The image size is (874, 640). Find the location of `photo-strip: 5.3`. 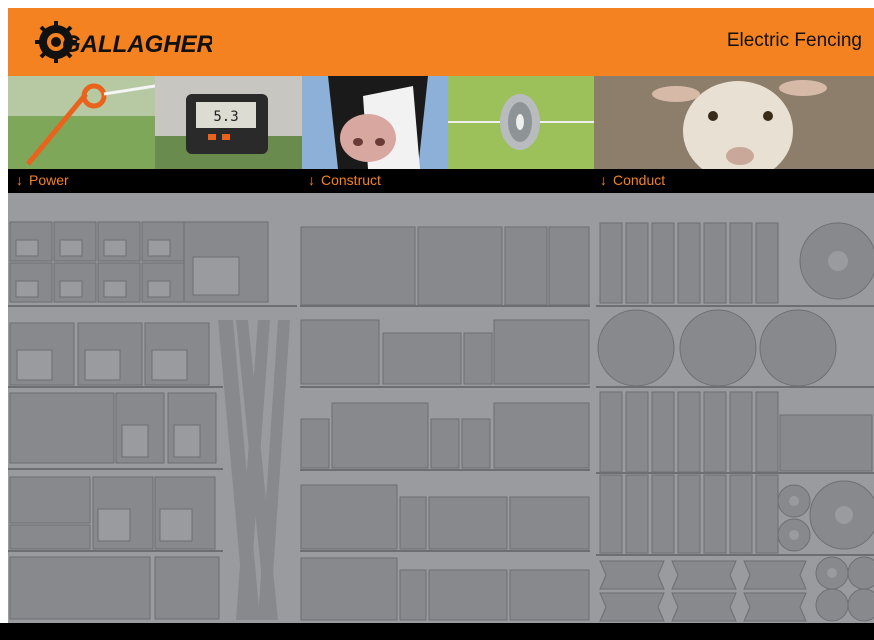

photo-strip: 5.3 is located at coordinates (441, 122).